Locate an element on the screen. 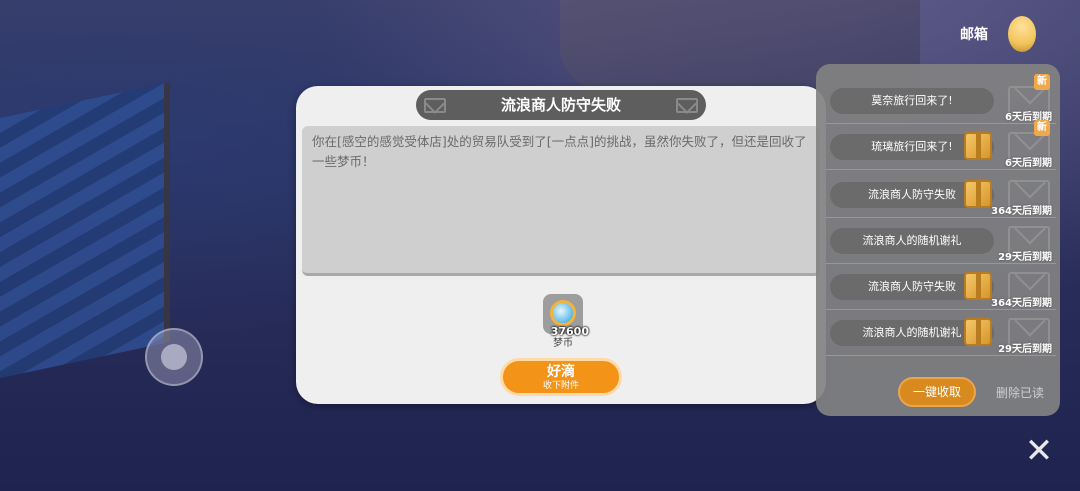  mail-item-title: 莫奈旅行回来了! is located at coordinates (912, 101).